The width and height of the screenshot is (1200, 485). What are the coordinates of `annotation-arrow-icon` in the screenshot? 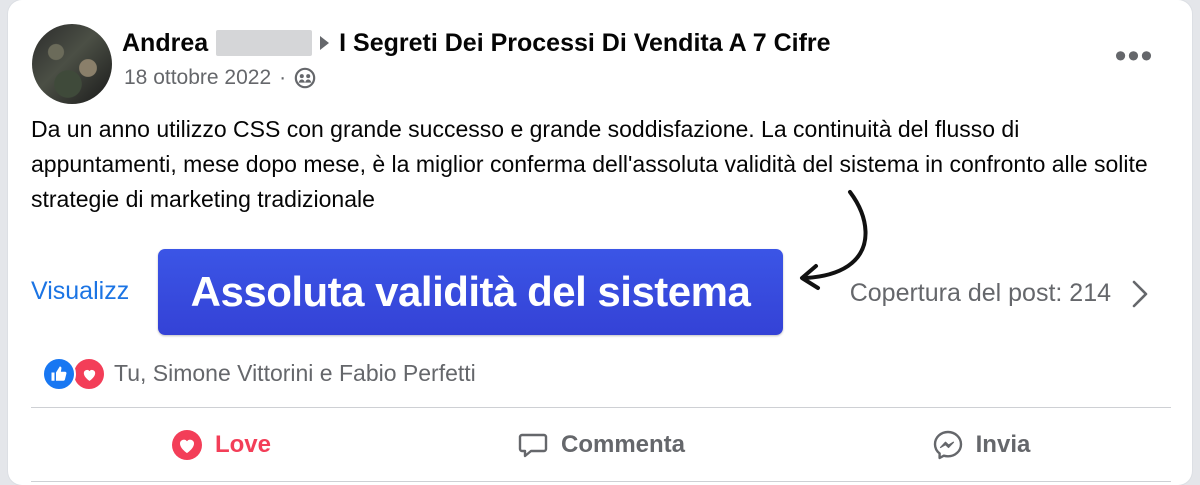 It's located at (834, 240).